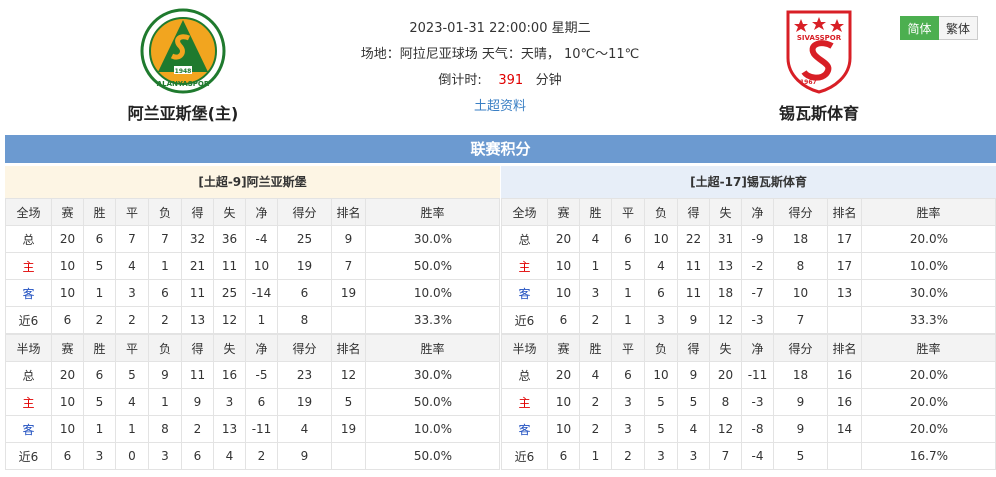 This screenshot has height=477, width=996. I want to click on table-row: 总 20 6 7 7 32 36 -4 25 9 30.0%, so click(252, 239).